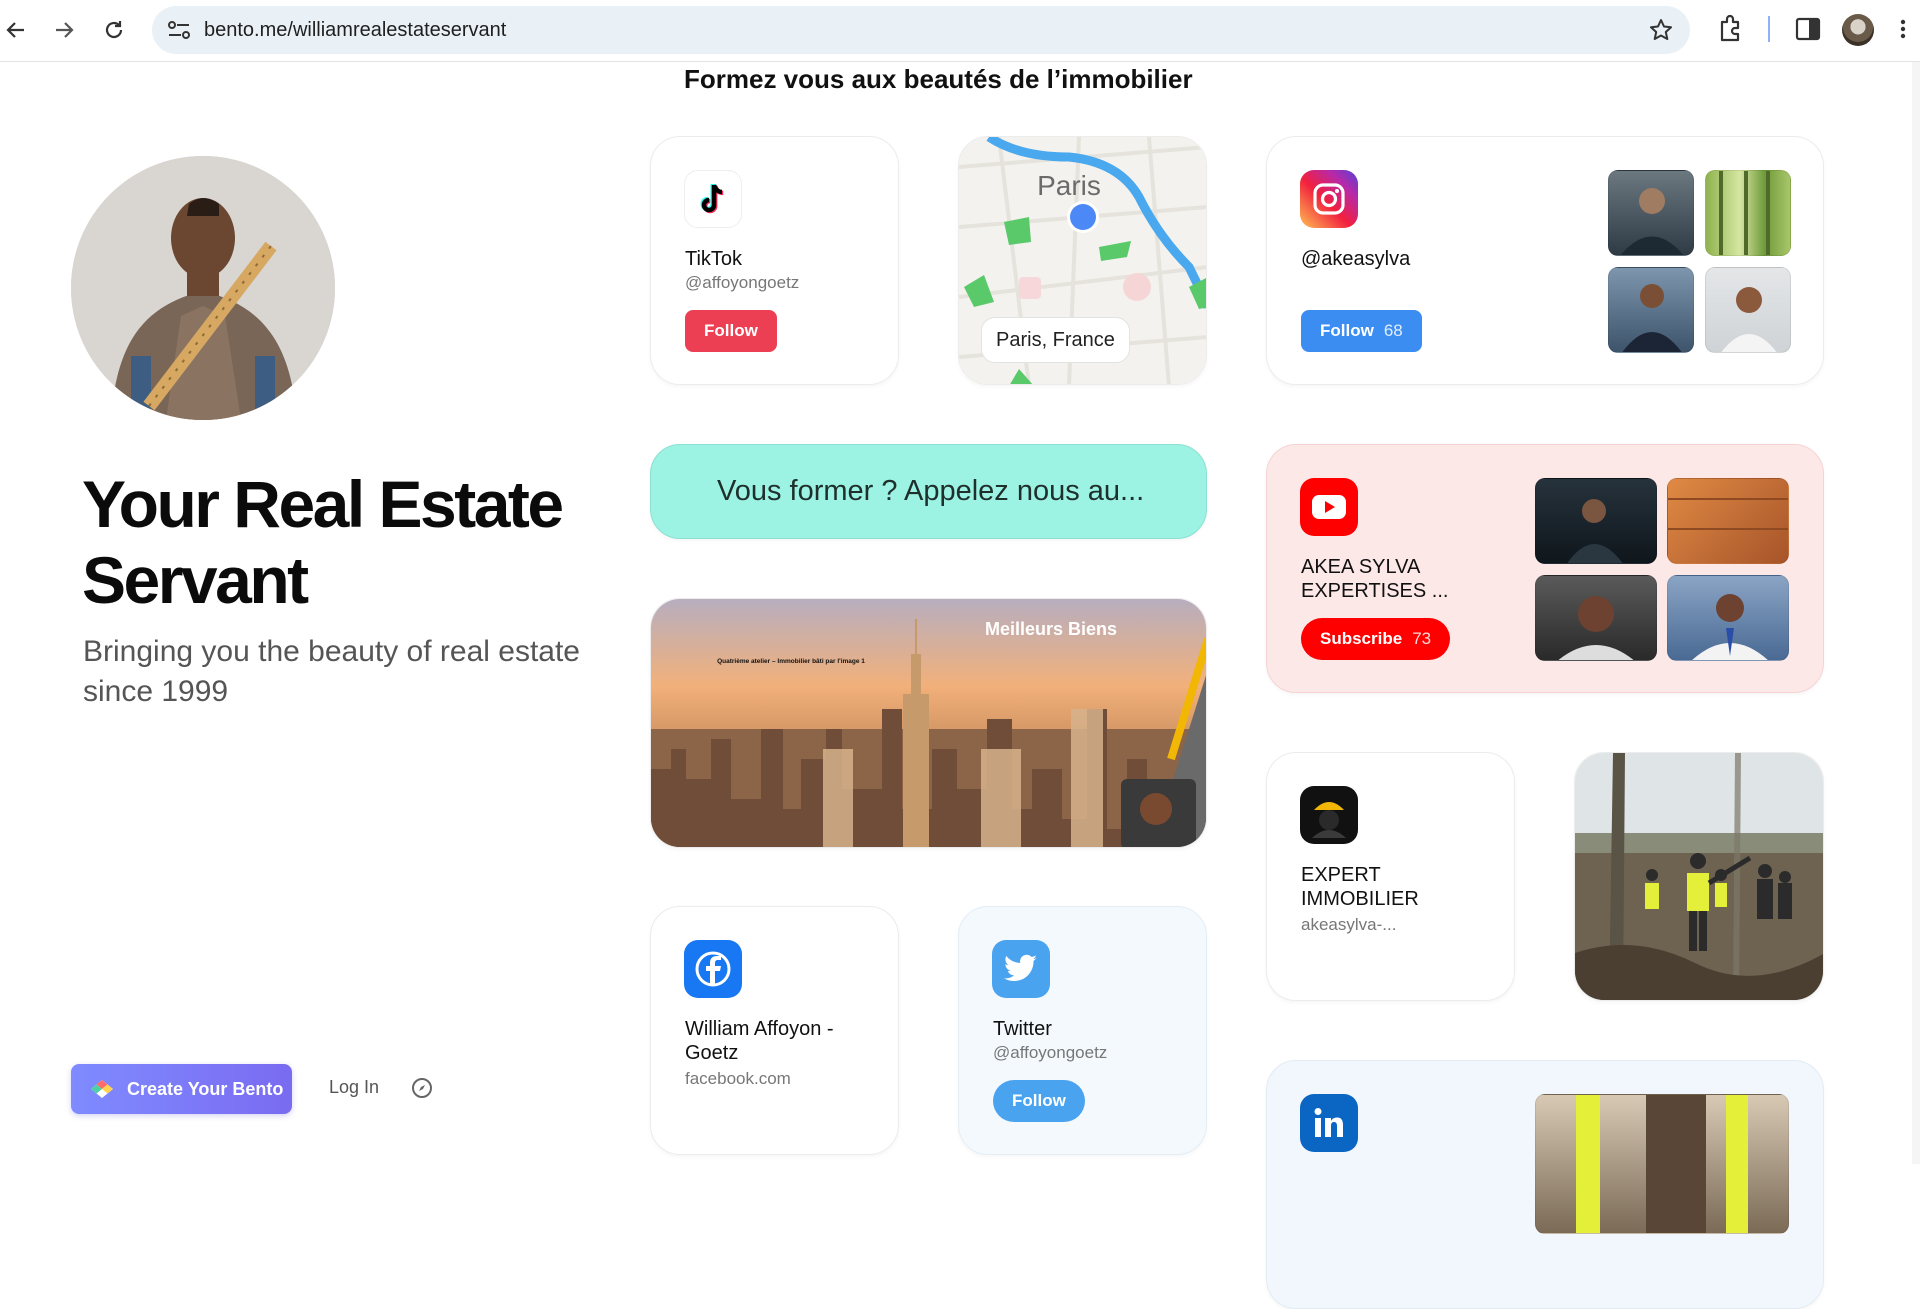 The width and height of the screenshot is (1920, 1309). I want to click on instagram-follow-button: Follow 68, so click(1361, 331).